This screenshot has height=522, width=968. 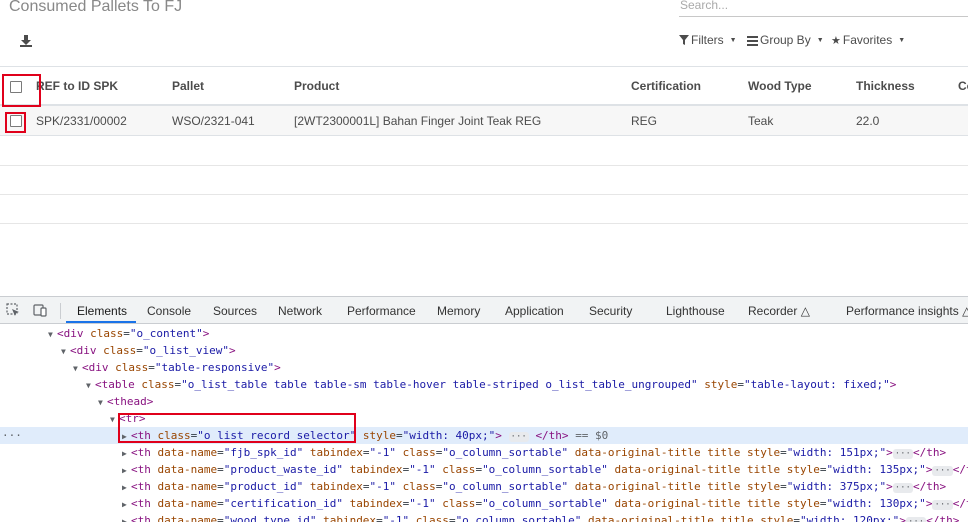 I want to click on tab-memory: Memory, so click(x=458, y=311).